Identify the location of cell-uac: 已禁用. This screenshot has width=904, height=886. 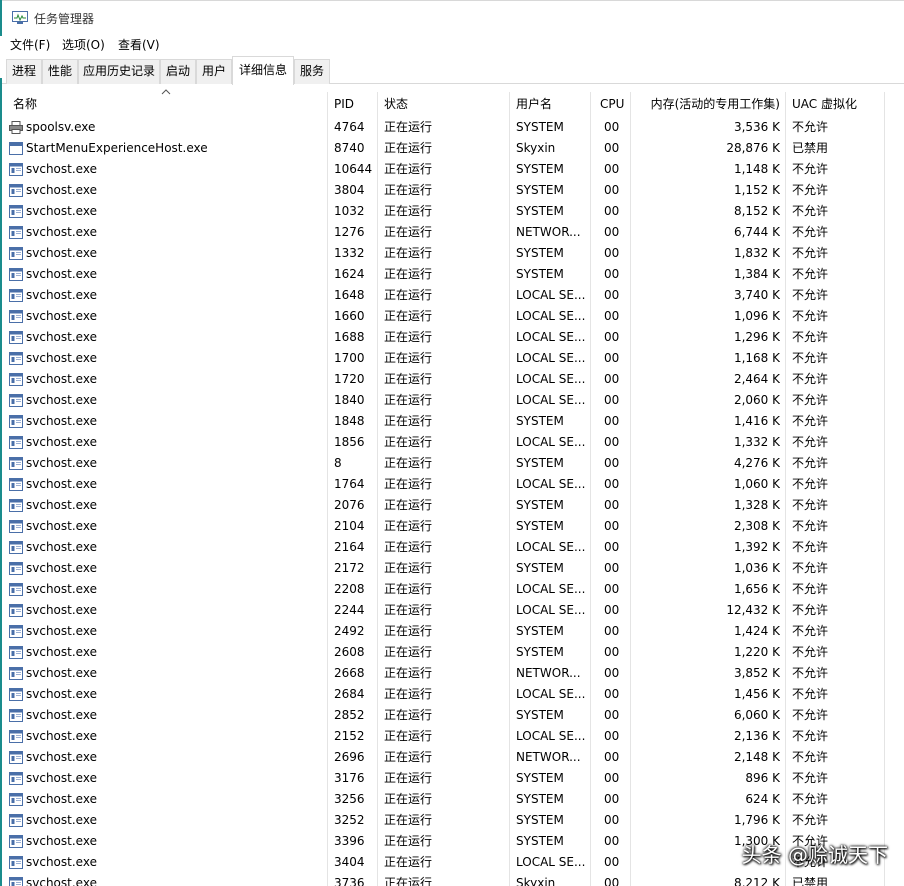
(810, 881).